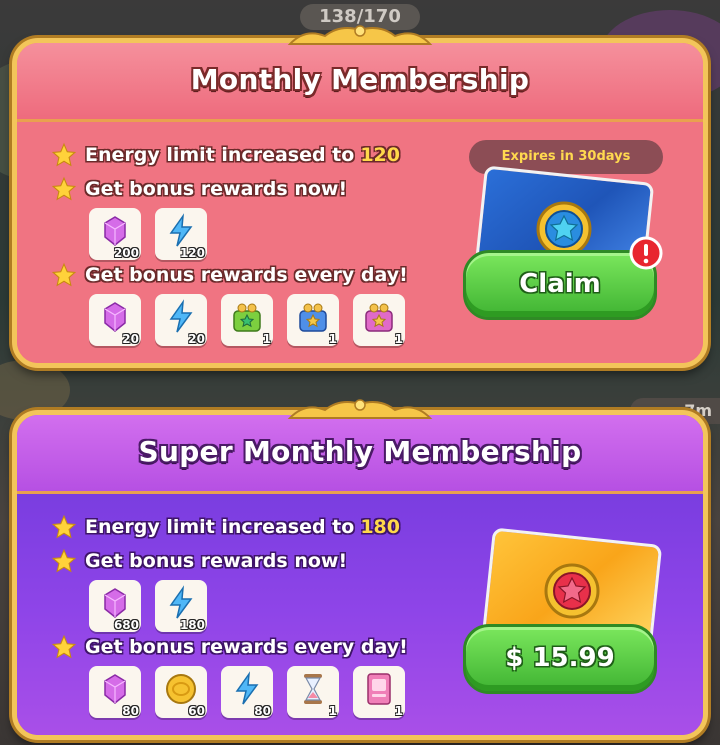  I want to click on reward-item: 200, so click(115, 234).